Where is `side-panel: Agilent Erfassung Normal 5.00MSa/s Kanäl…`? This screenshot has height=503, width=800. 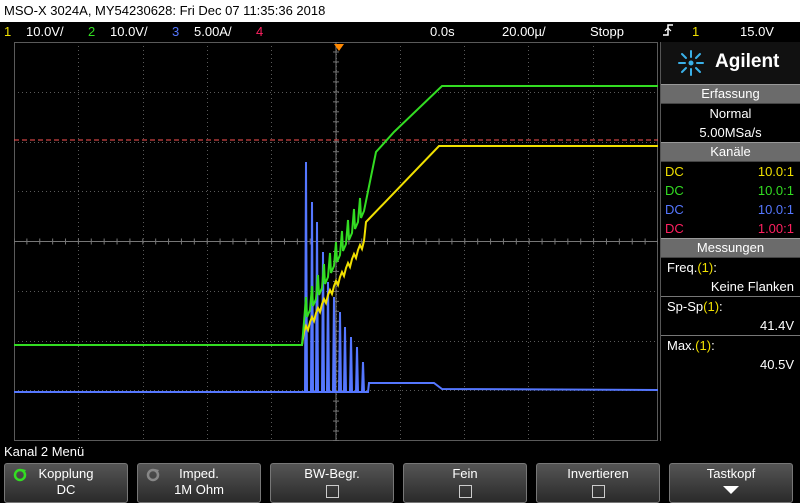
side-panel: Agilent Erfassung Normal 5.00MSa/s Kanäl… is located at coordinates (730, 241).